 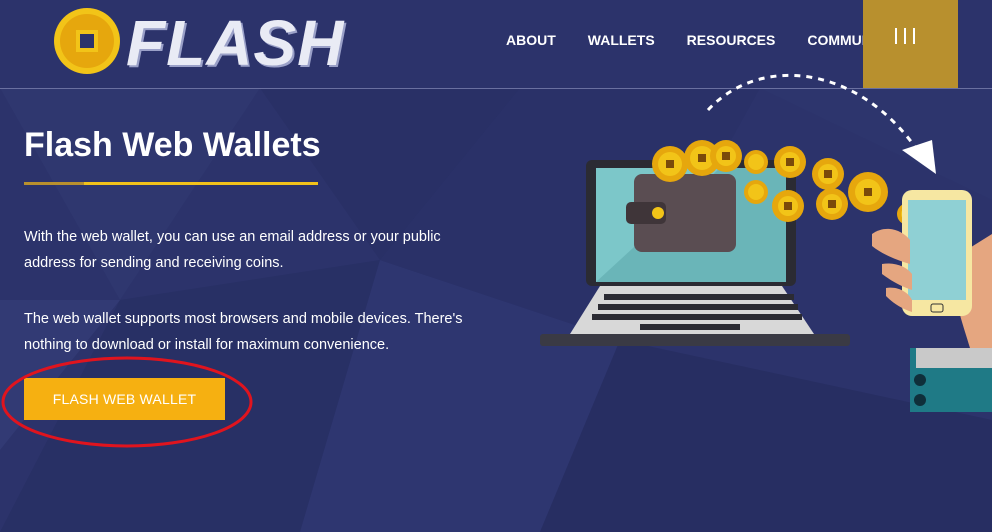 What do you see at coordinates (235, 43) in the screenshot?
I see `brand-name: FLASH` at bounding box center [235, 43].